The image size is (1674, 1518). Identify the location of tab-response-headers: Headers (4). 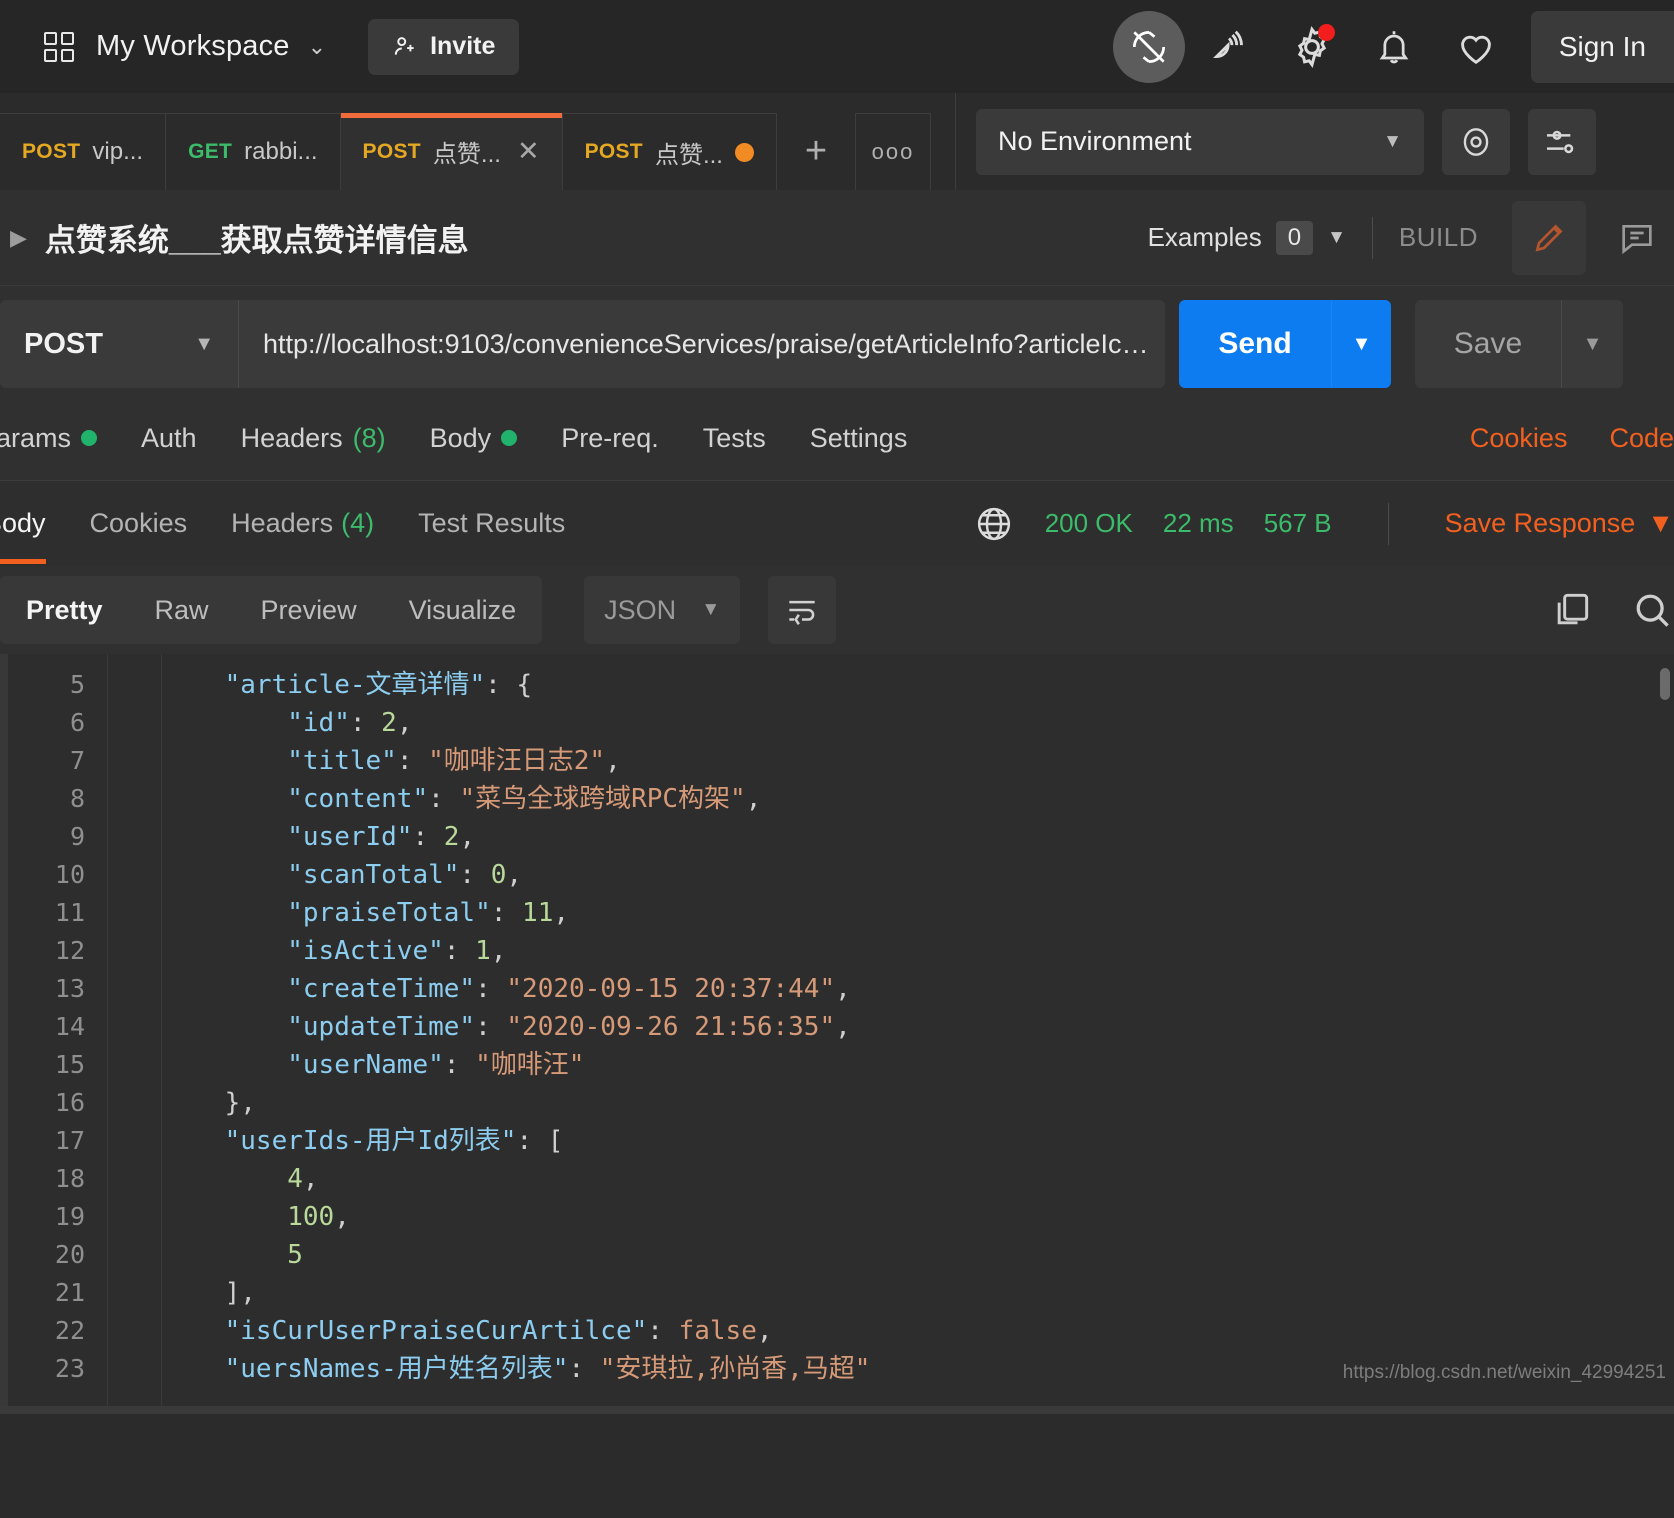
(302, 523).